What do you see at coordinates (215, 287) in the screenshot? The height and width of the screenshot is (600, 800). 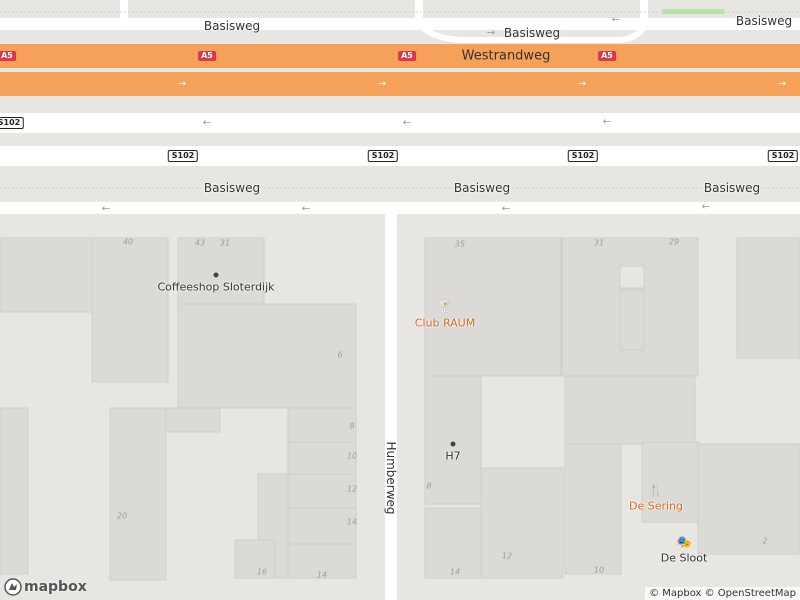 I see `poi-coffeeshop-sloterdijk: Coffeeshop Sloterdijk` at bounding box center [215, 287].